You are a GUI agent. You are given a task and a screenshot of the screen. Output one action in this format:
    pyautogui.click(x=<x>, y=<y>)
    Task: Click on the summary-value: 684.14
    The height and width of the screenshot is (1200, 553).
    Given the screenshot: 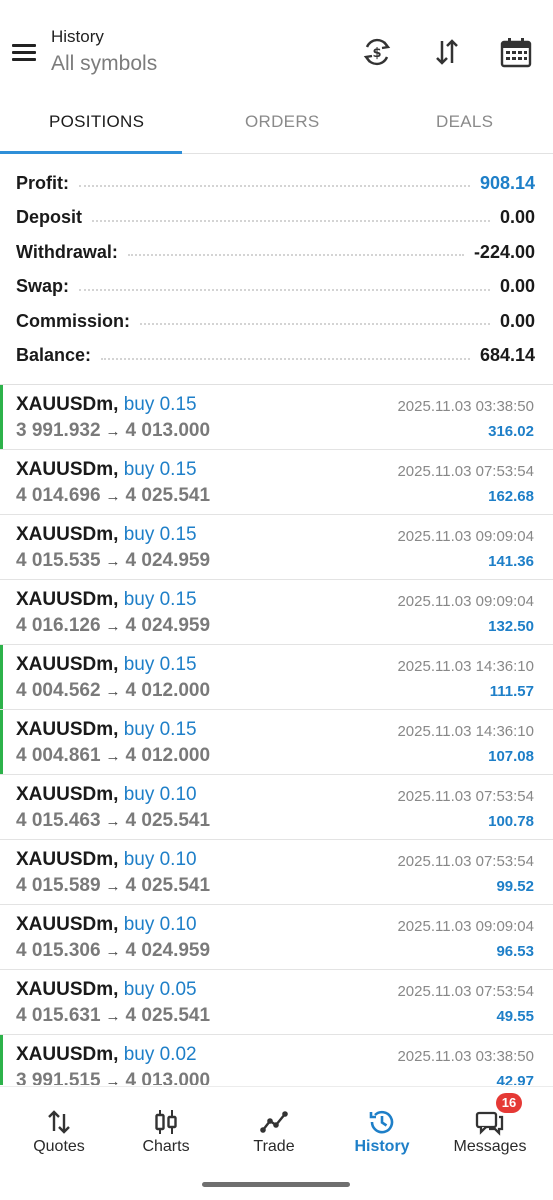 What is the action you would take?
    pyautogui.click(x=507, y=355)
    